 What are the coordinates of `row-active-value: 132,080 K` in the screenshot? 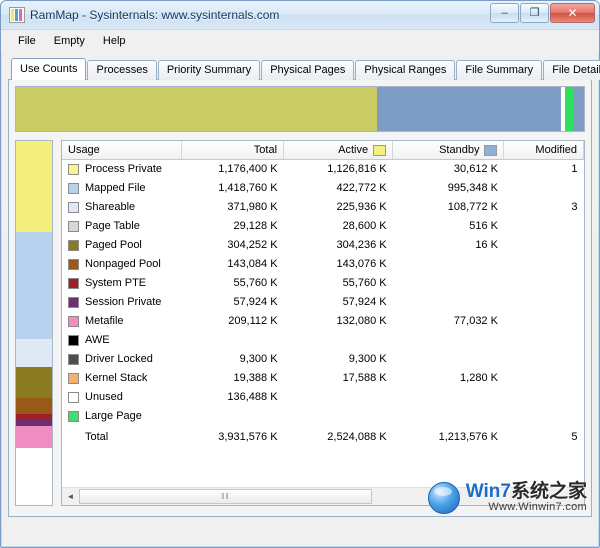 It's located at (361, 321).